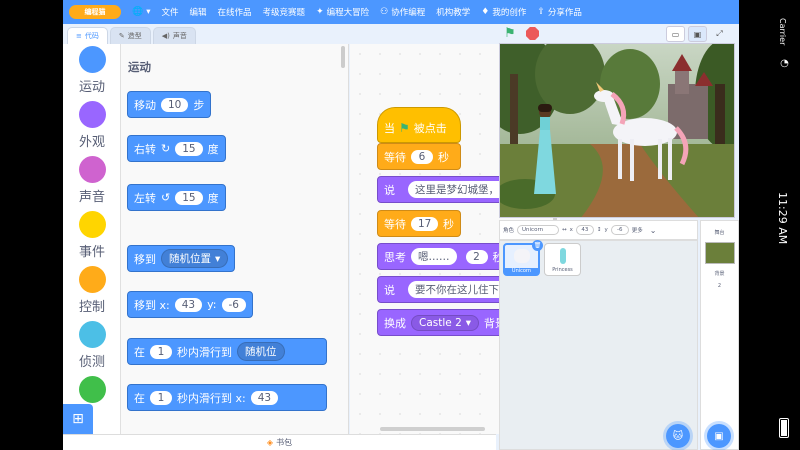 The width and height of the screenshot is (800, 450). I want to click on script-horizontal-scrollbar, so click(432, 429).